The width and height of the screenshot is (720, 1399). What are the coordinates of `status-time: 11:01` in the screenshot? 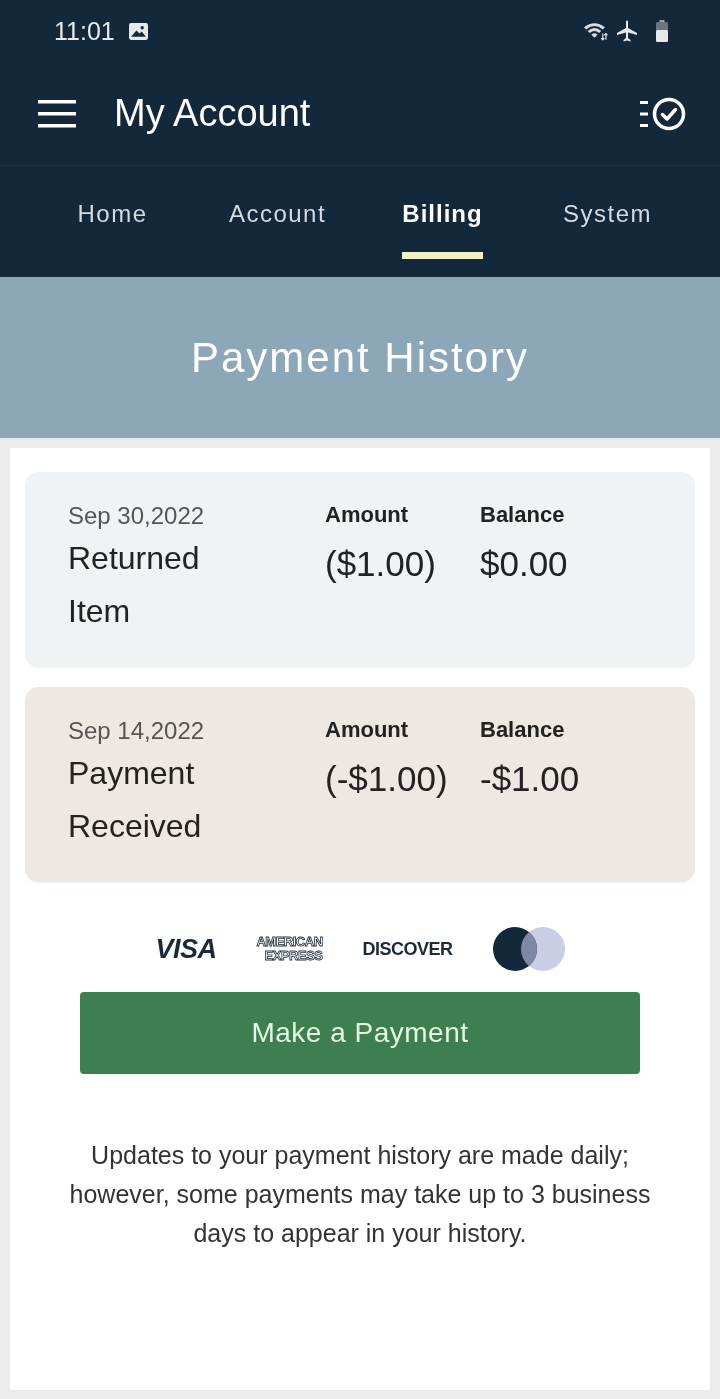 It's located at (84, 31).